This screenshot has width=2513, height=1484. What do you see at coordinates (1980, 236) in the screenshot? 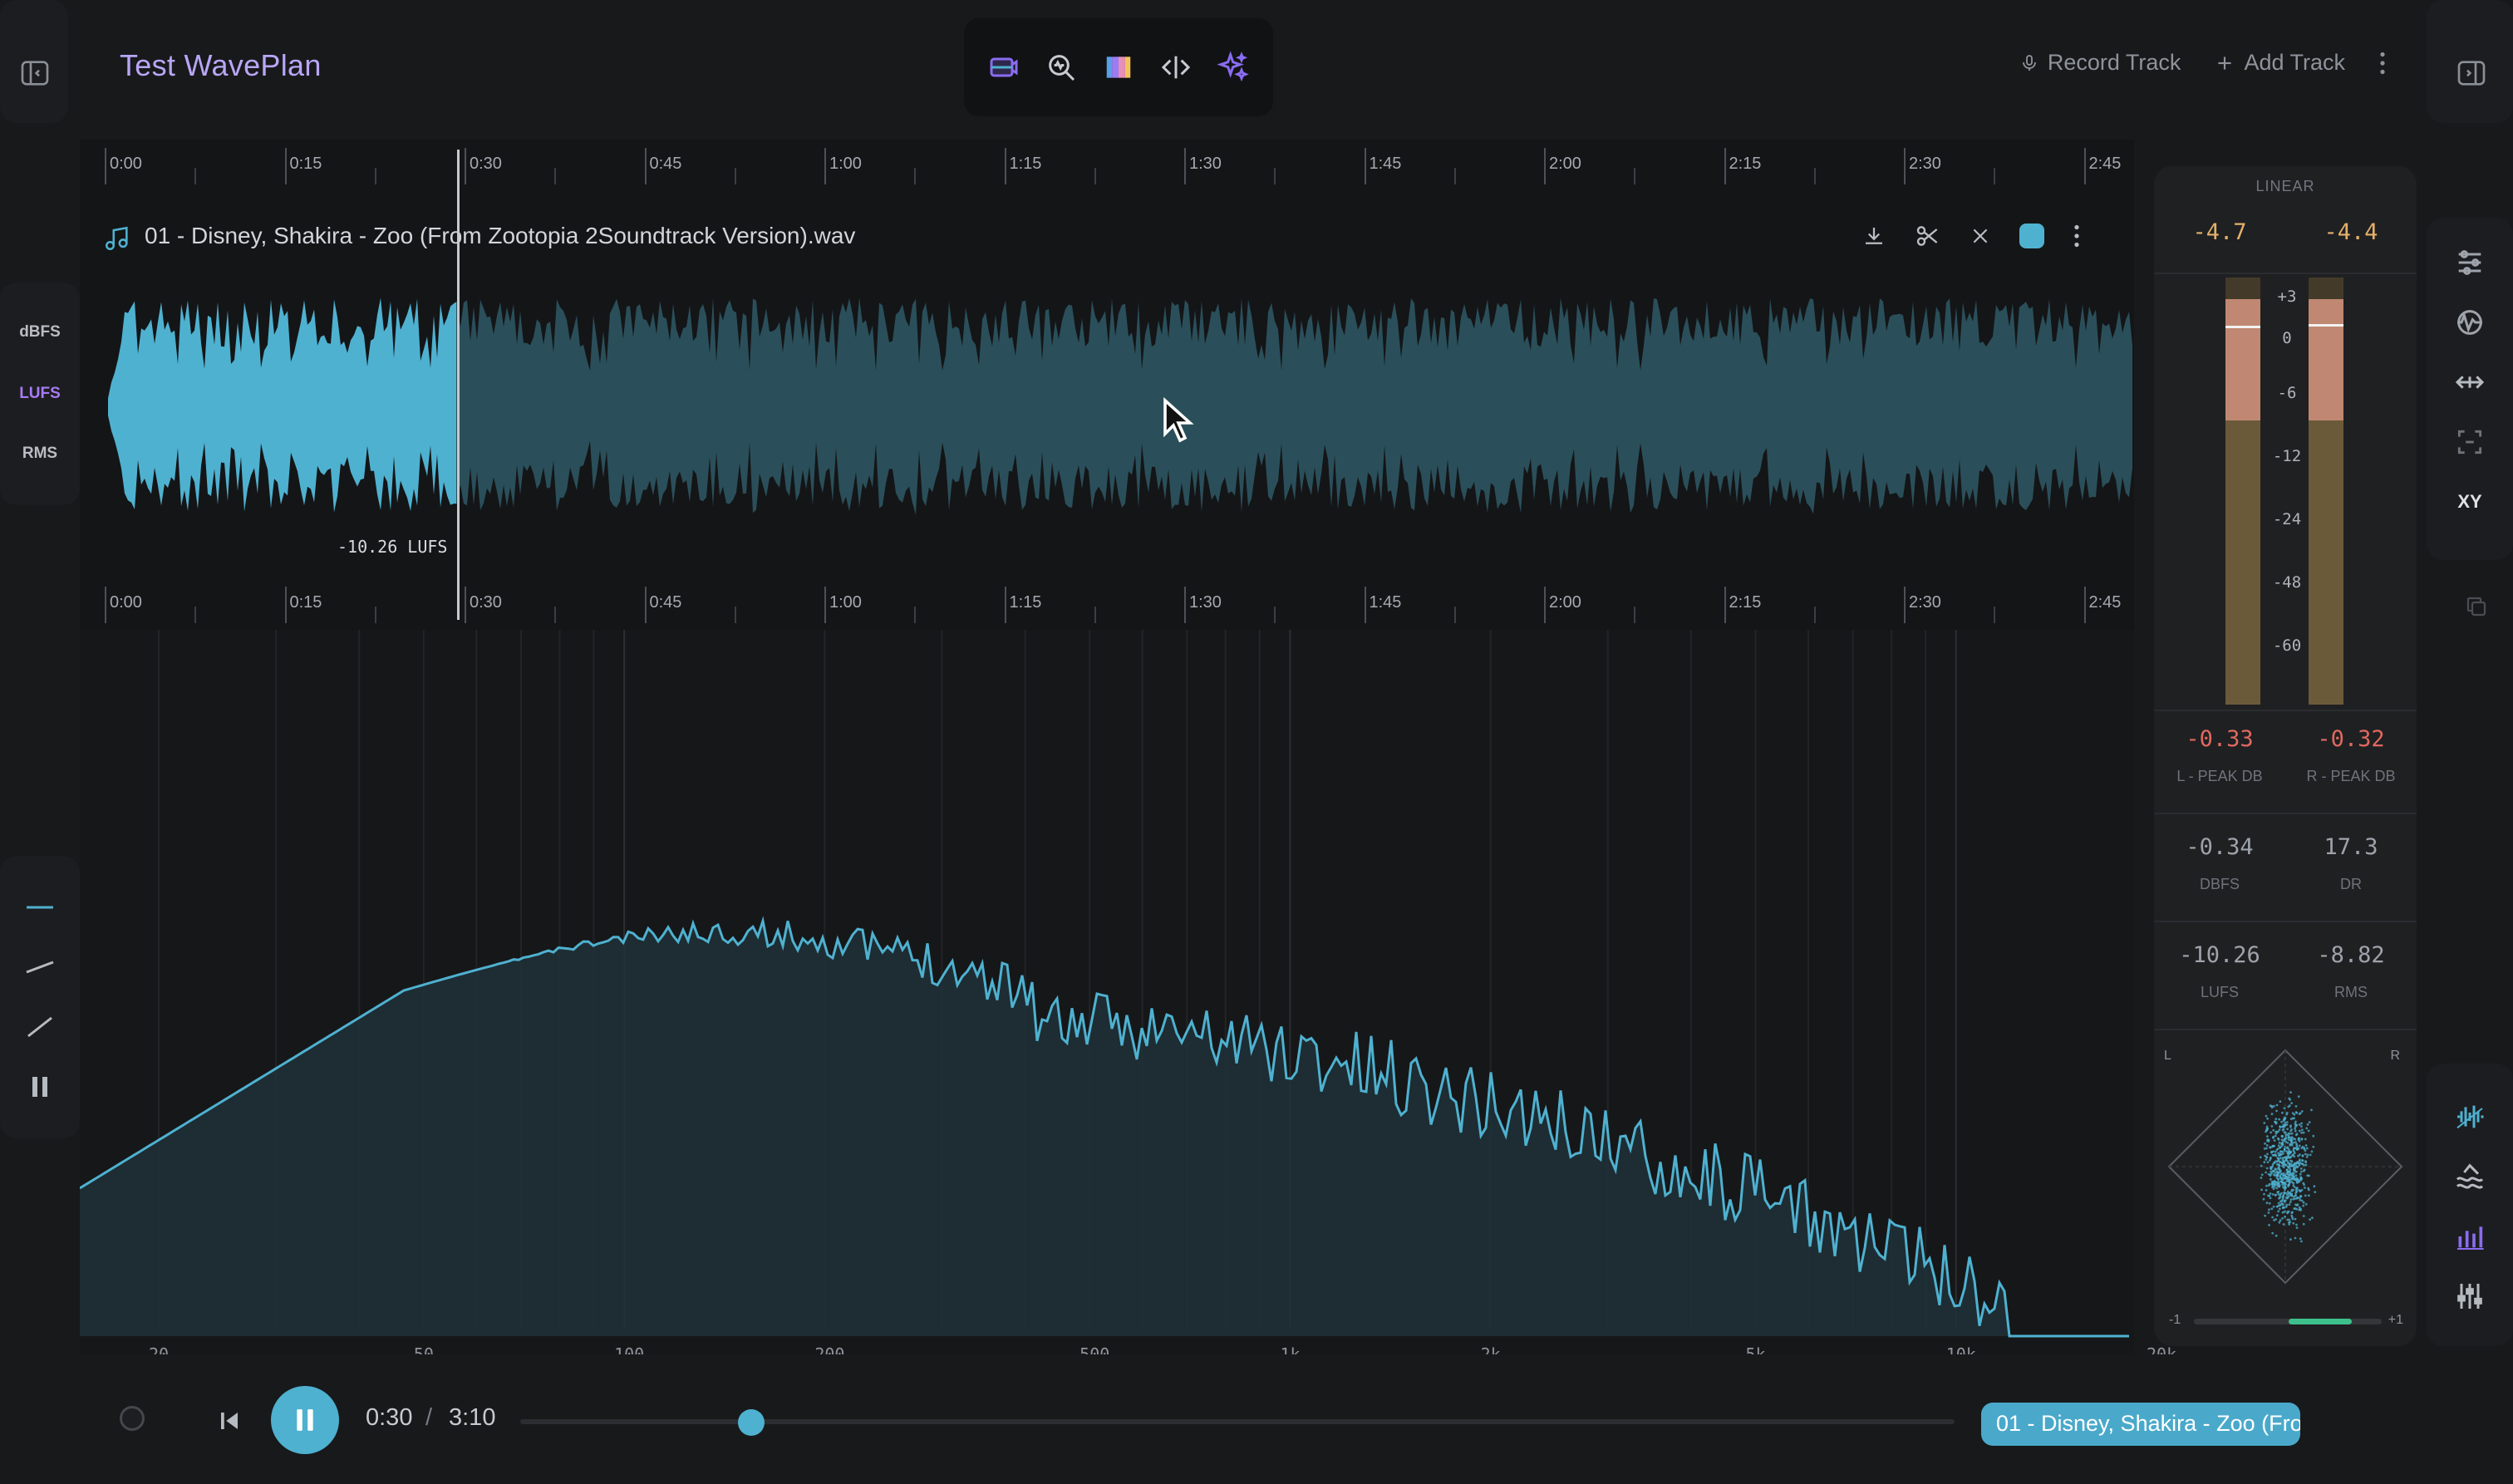
I see `close-icon` at bounding box center [1980, 236].